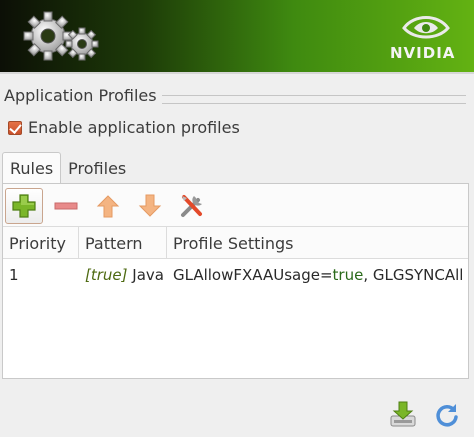 Image resolution: width=474 pixels, height=437 pixels. What do you see at coordinates (426, 27) in the screenshot?
I see `nvidia-eye-icon` at bounding box center [426, 27].